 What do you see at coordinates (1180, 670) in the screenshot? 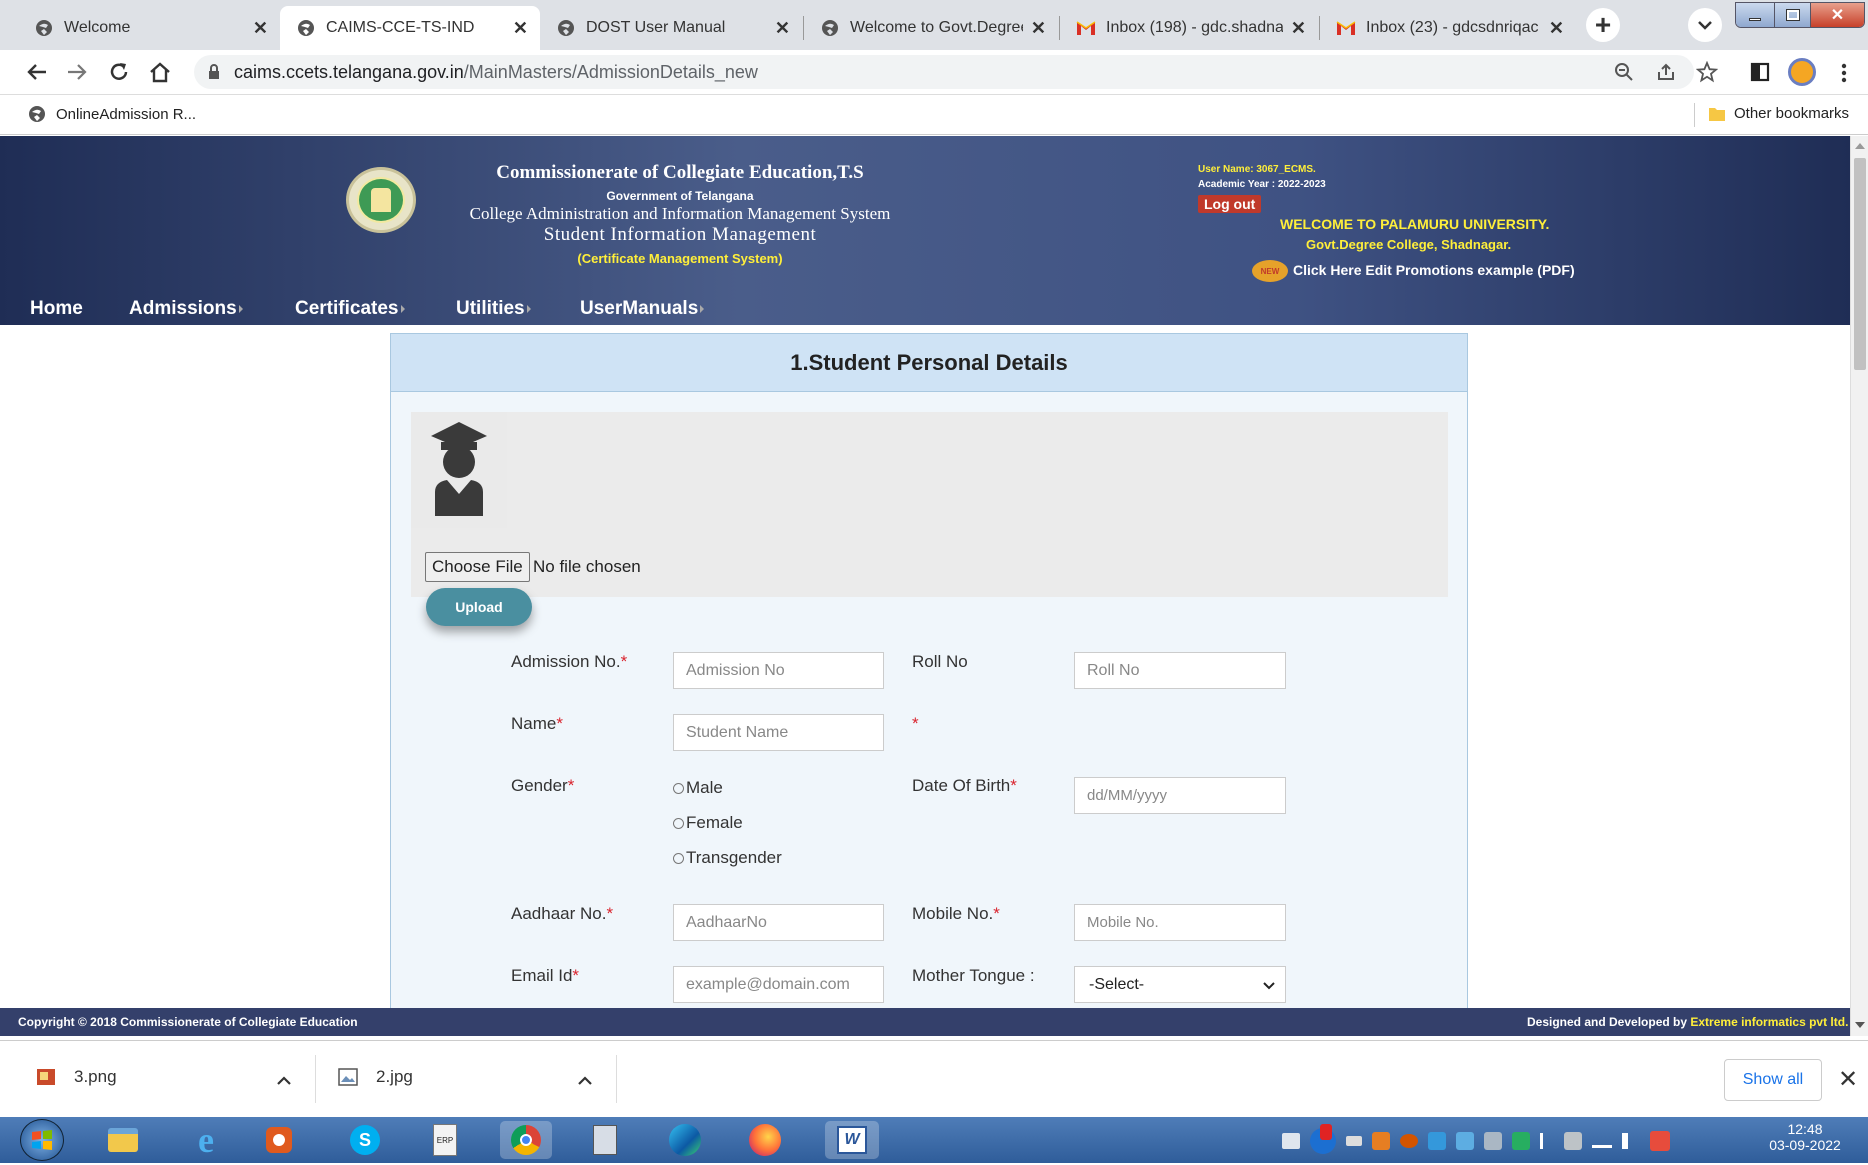
I see `roll-no-input` at bounding box center [1180, 670].